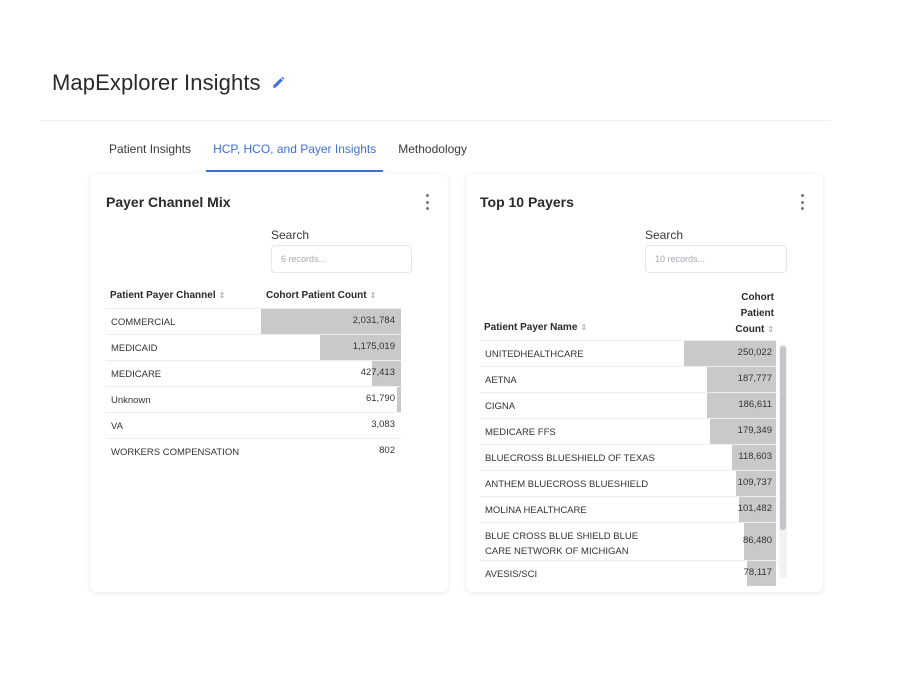 The image size is (901, 675). I want to click on row-name: MEDICARE, so click(136, 374).